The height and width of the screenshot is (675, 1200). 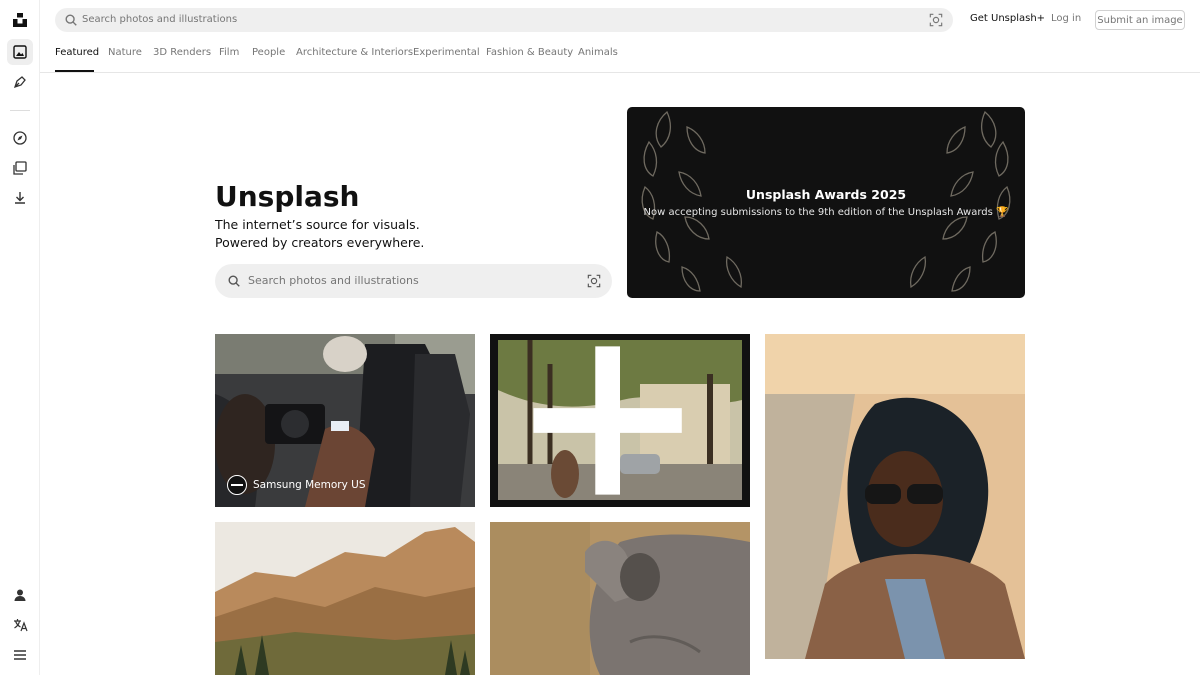 I want to click on submit-image-button: Submit an image, so click(x=1140, y=20).